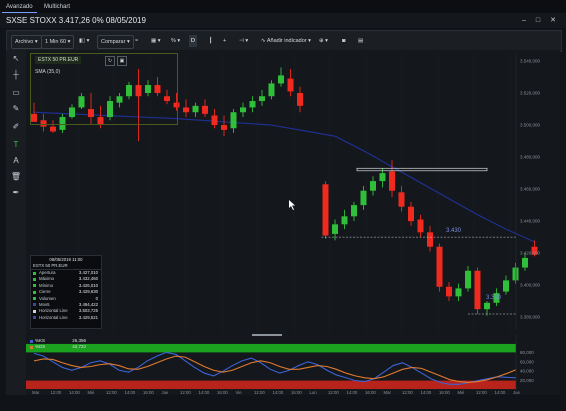  I want to click on zoom-icon: ⊕ ▾, so click(323, 41).